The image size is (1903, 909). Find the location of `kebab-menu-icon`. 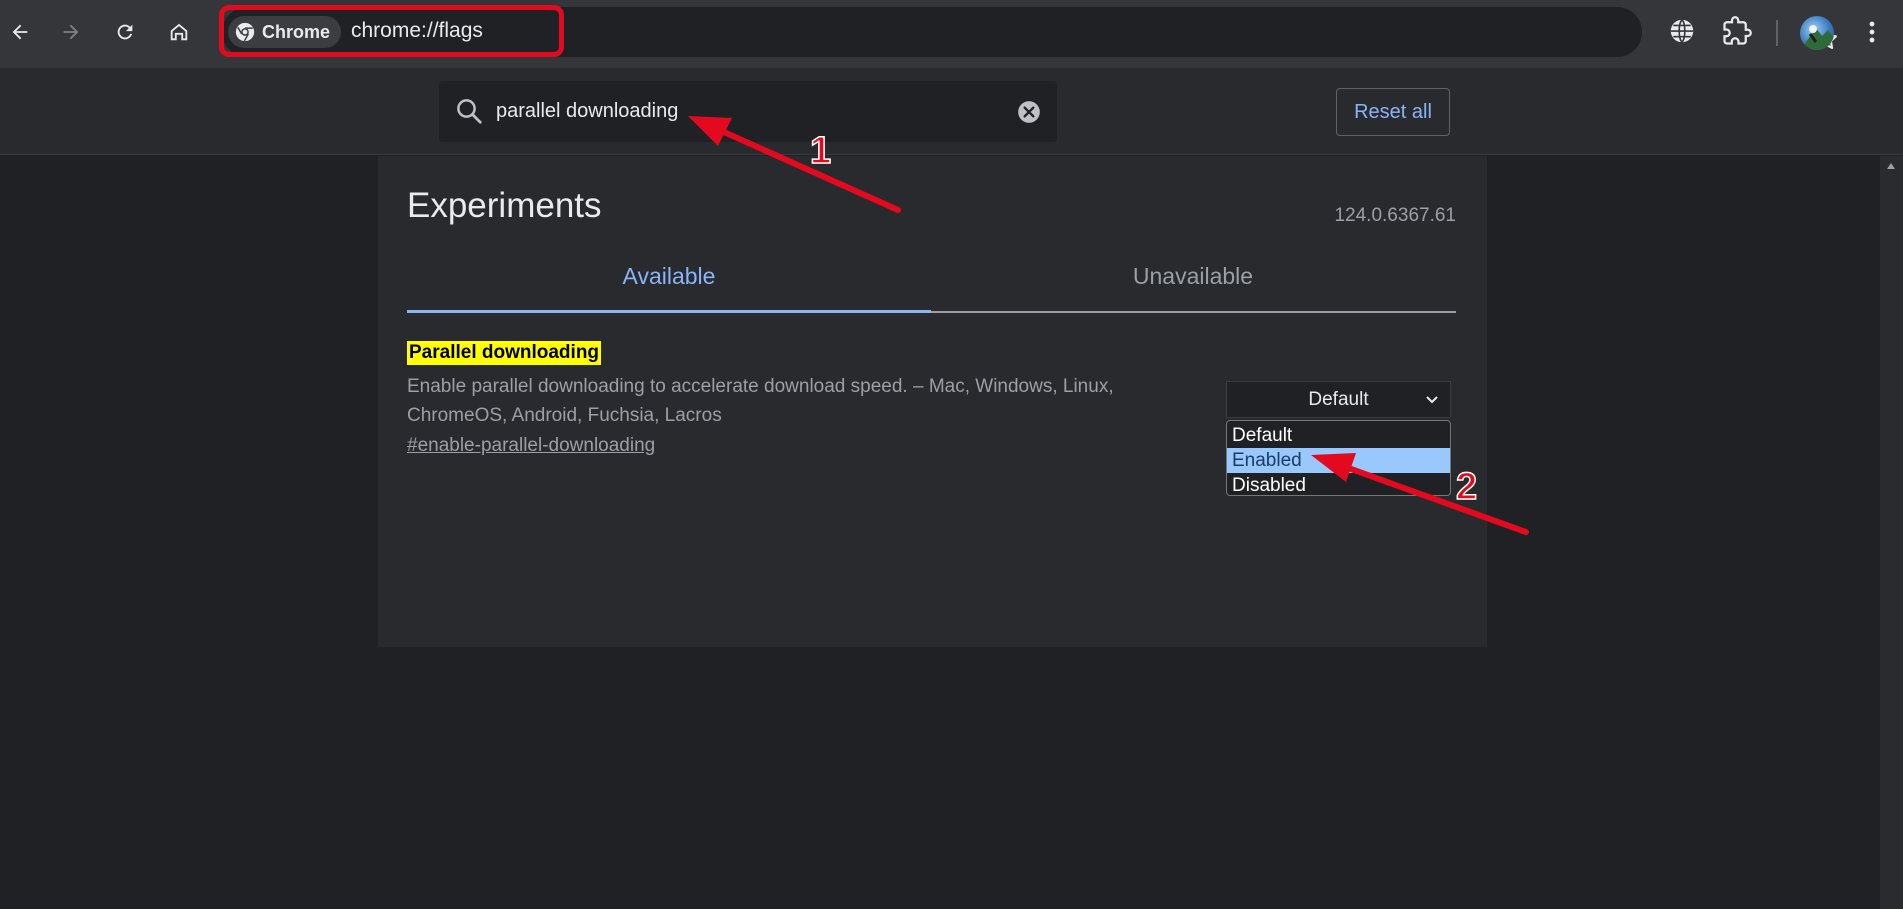

kebab-menu-icon is located at coordinates (1872, 32).